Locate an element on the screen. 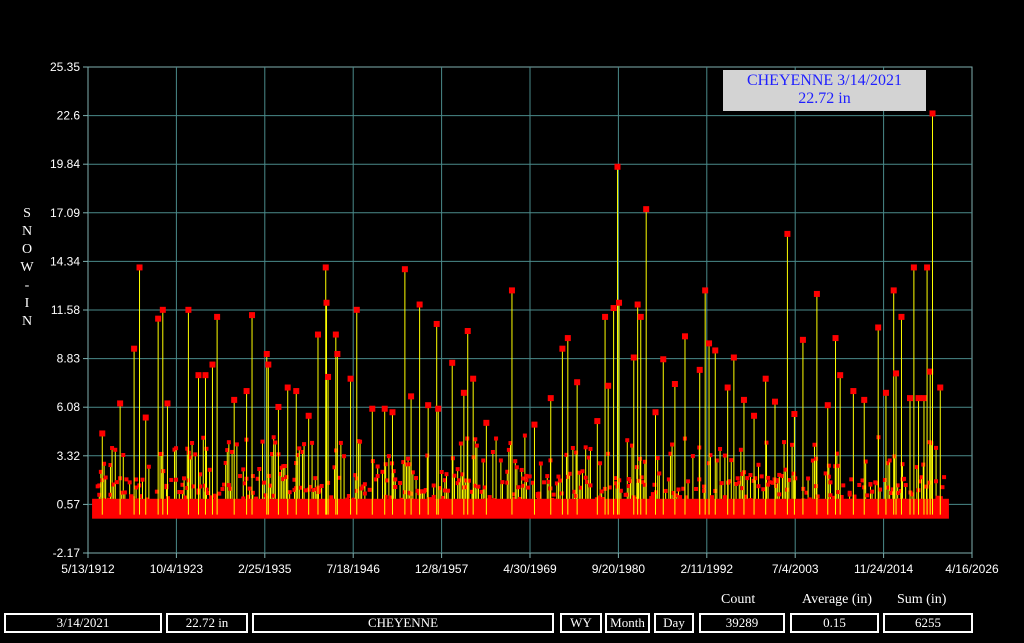 The image size is (1024, 643). count-field: 39289 is located at coordinates (742, 623).